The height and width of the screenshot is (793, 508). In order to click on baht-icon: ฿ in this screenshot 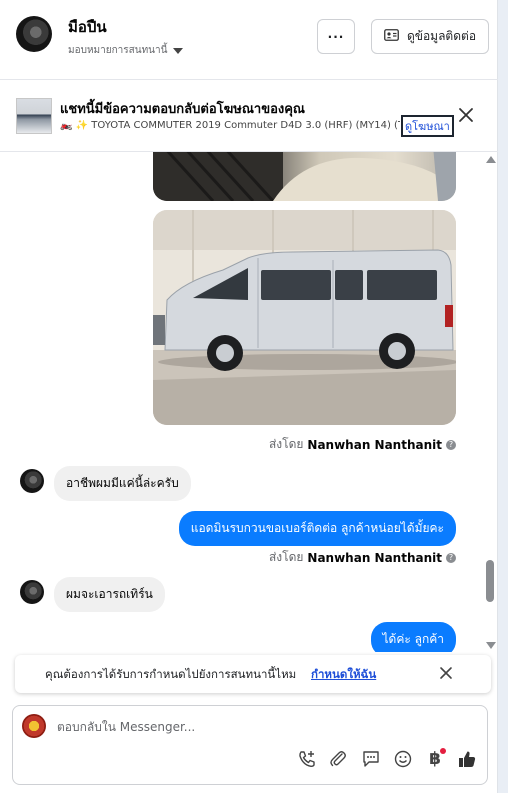, I will do `click(435, 759)`.